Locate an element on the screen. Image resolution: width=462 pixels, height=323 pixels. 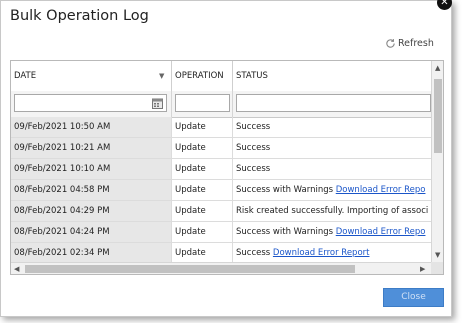
column-header-operation-label: OPERATION is located at coordinates (199, 76).